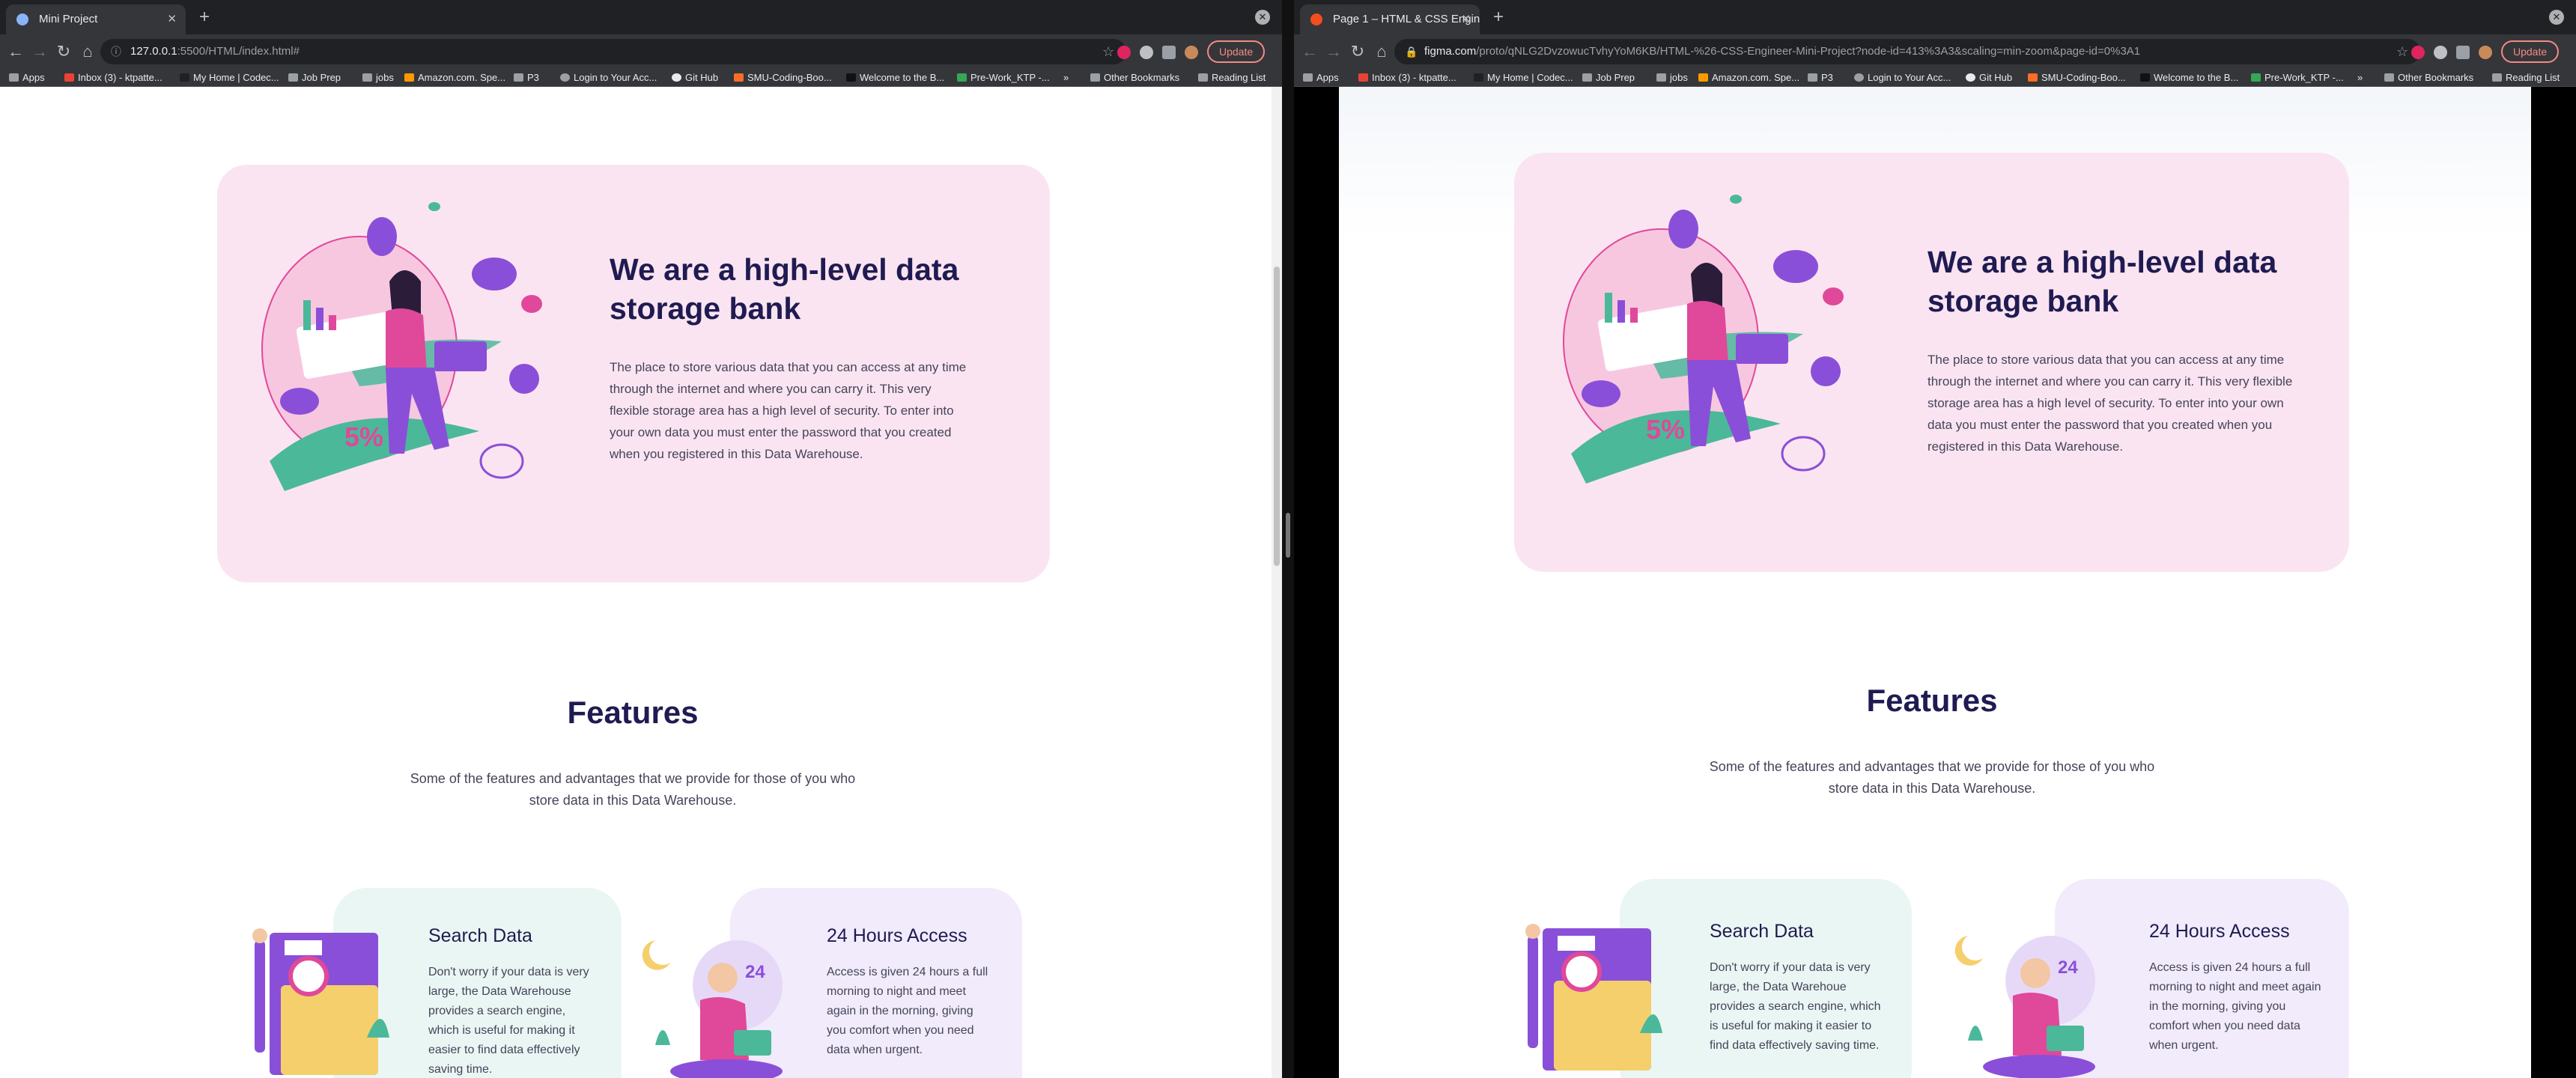 The height and width of the screenshot is (1078, 2576). I want to click on split-resize-handle, so click(1288, 535).